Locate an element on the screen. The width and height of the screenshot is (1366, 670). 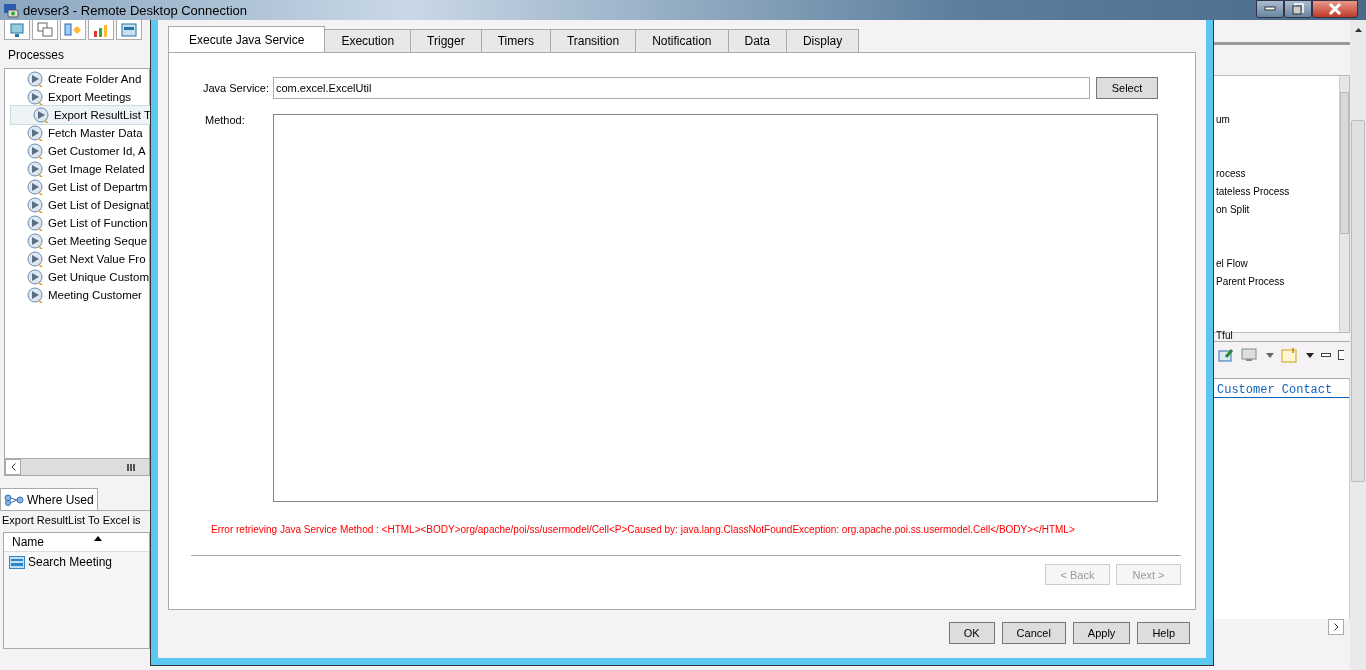
process-item: Get Unique Custom is located at coordinates (77, 277).